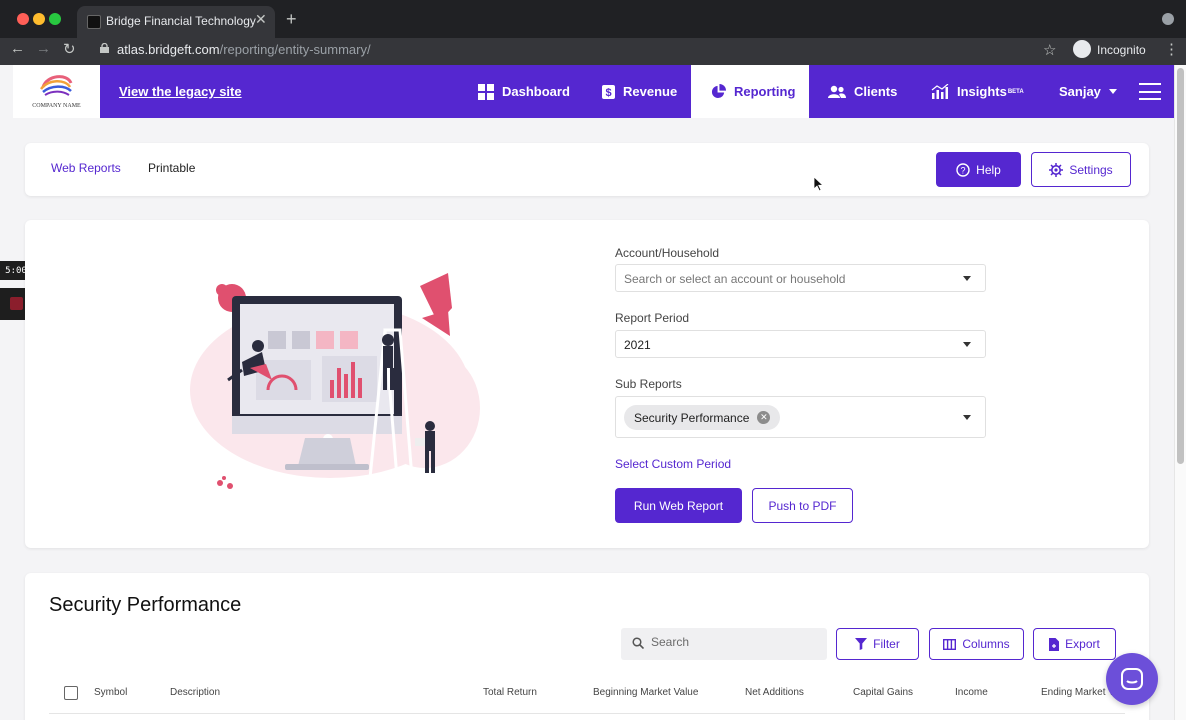  What do you see at coordinates (56, 85) in the screenshot?
I see `logo-swirl-icon` at bounding box center [56, 85].